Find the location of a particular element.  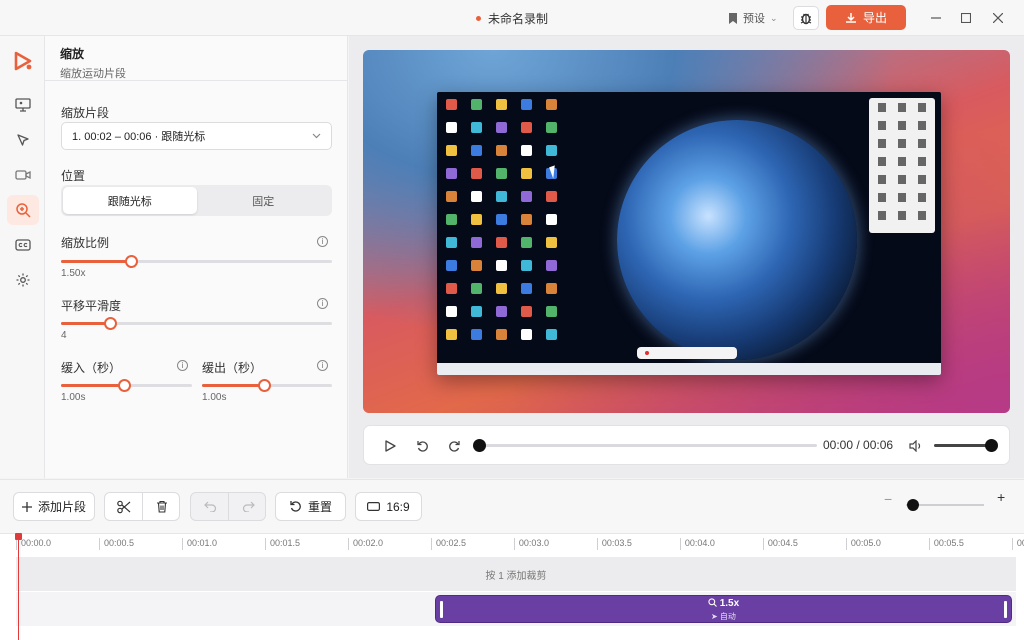

app-logo-icon is located at coordinates (23, 61).